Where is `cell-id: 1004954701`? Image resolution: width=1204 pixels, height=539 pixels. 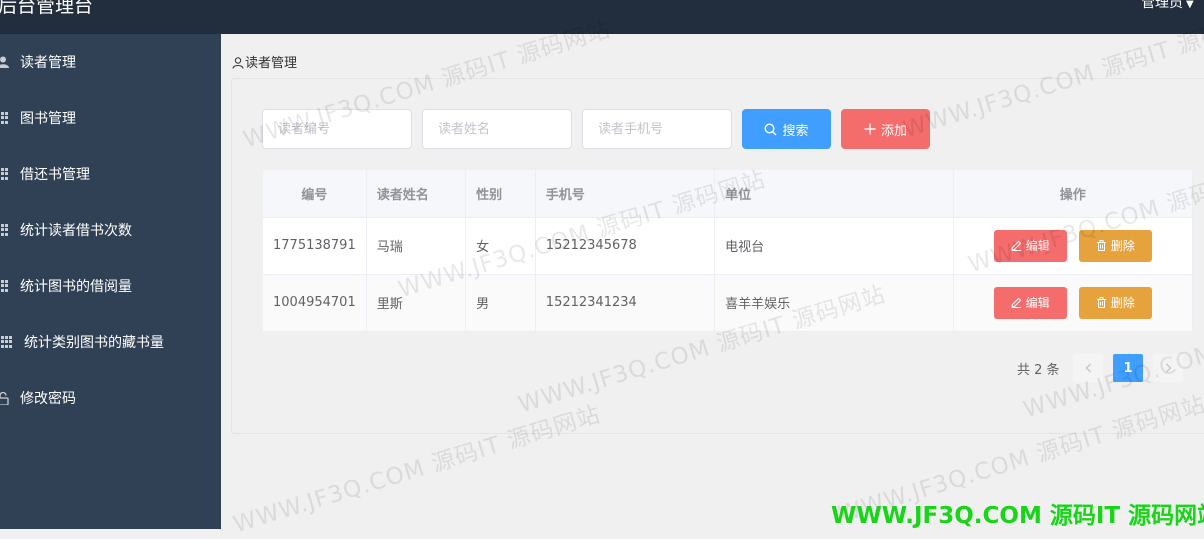 cell-id: 1004954701 is located at coordinates (315, 303).